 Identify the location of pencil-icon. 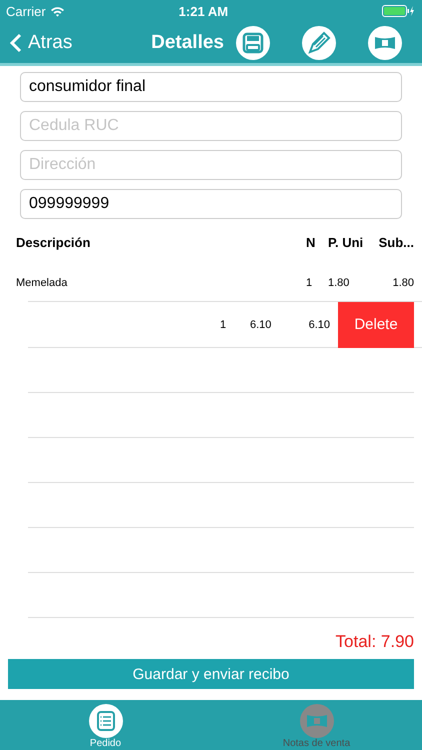
(319, 43).